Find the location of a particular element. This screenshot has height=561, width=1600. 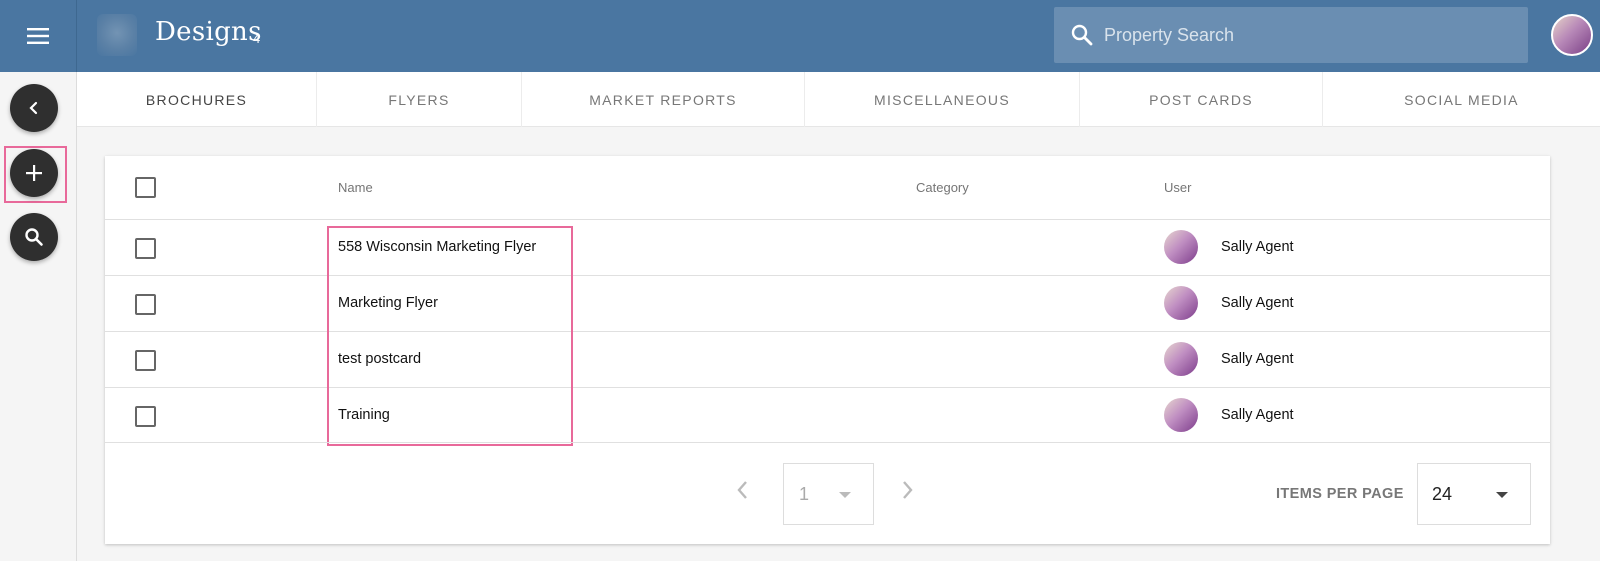

app-header: Designs 4 is located at coordinates (838, 36).